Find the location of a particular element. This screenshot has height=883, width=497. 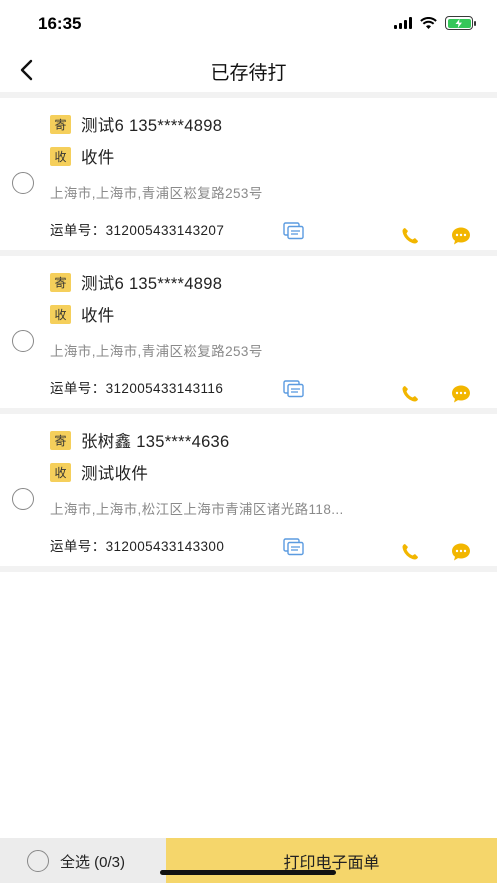

sender-info: 张树鑫 135****4636 is located at coordinates (155, 442).